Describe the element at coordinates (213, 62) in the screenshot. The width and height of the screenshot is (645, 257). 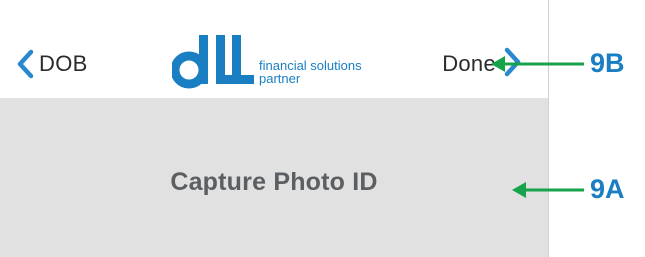
I see `dll-logo-mark` at that location.